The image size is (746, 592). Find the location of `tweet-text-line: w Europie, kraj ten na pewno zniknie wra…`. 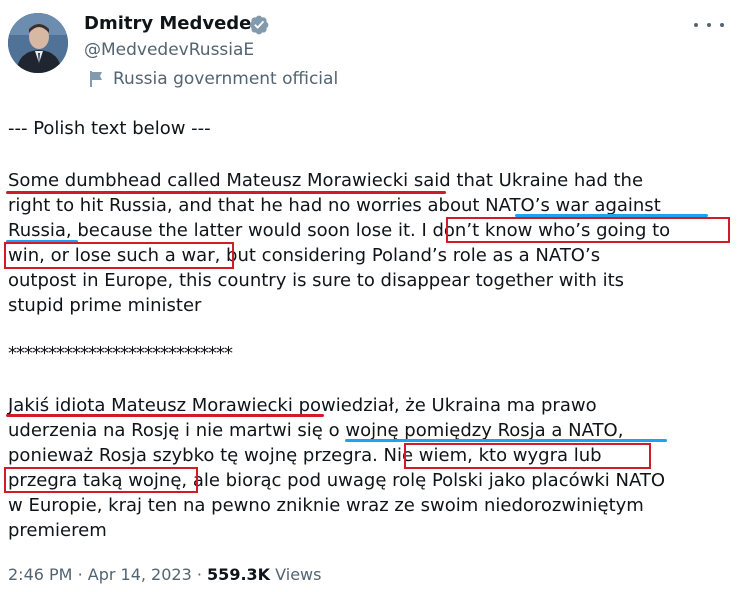

tweet-text-line: w Europie, kraj ten na pewno zniknie wra… is located at coordinates (326, 505).